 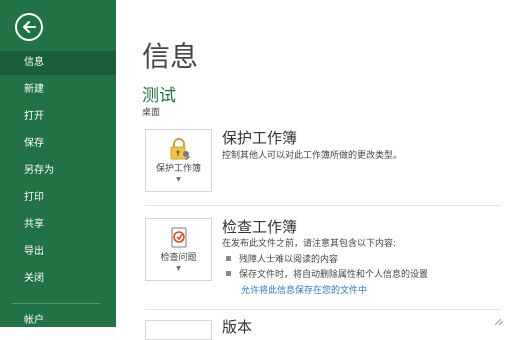 What do you see at coordinates (334, 275) in the screenshot?
I see `inspect-bullet-text: 保存文件时，将自动删除属性和个人信息的设置` at bounding box center [334, 275].